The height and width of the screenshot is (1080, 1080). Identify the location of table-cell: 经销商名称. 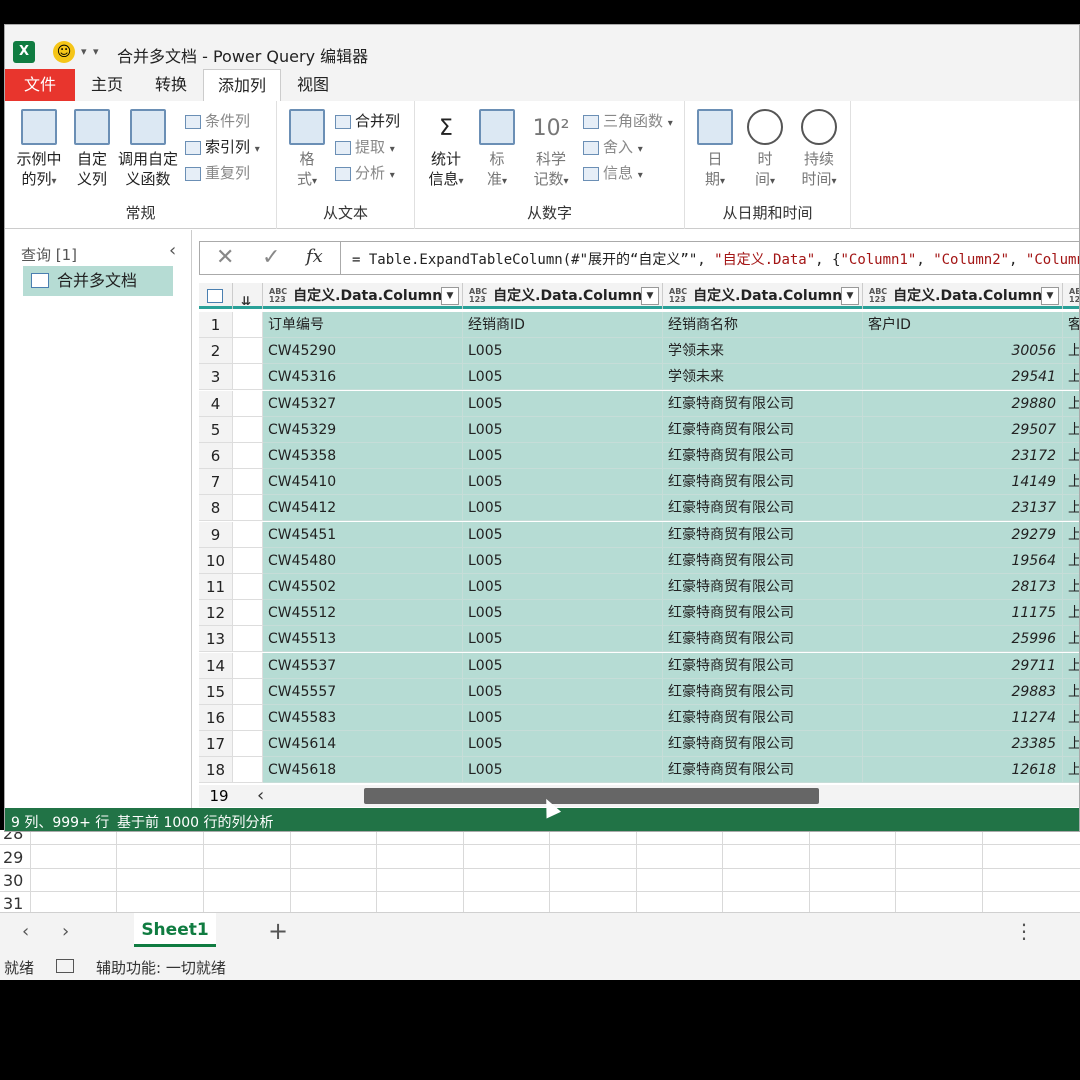
(763, 325).